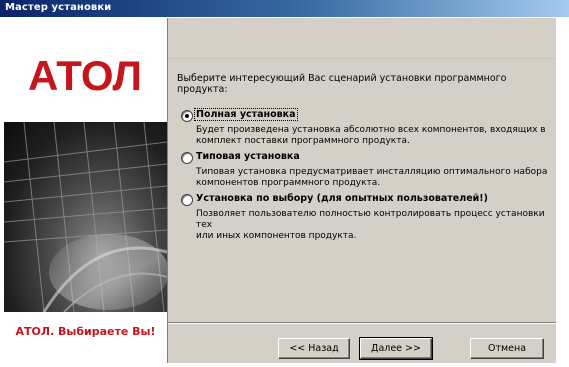 Image resolution: width=569 pixels, height=367 pixels. I want to click on radio-selected-dot, so click(187, 116).